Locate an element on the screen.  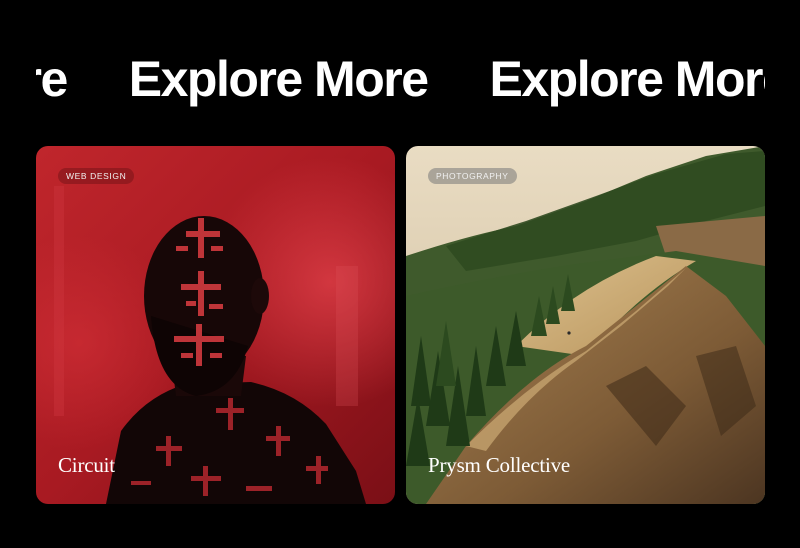
marquee-track: Explore More Explore More Explore More is located at coordinates (400, 79).